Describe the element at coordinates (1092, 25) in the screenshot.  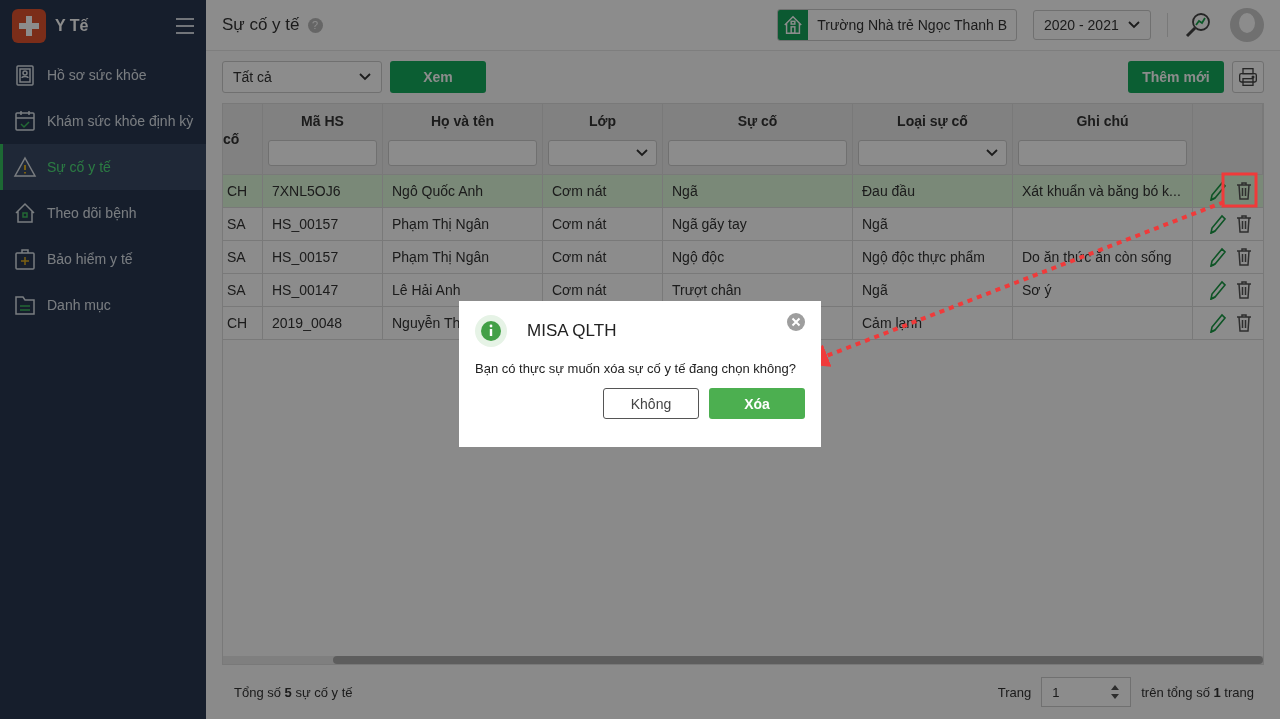
I see `year-dropdown: 2020 - 2021` at that location.